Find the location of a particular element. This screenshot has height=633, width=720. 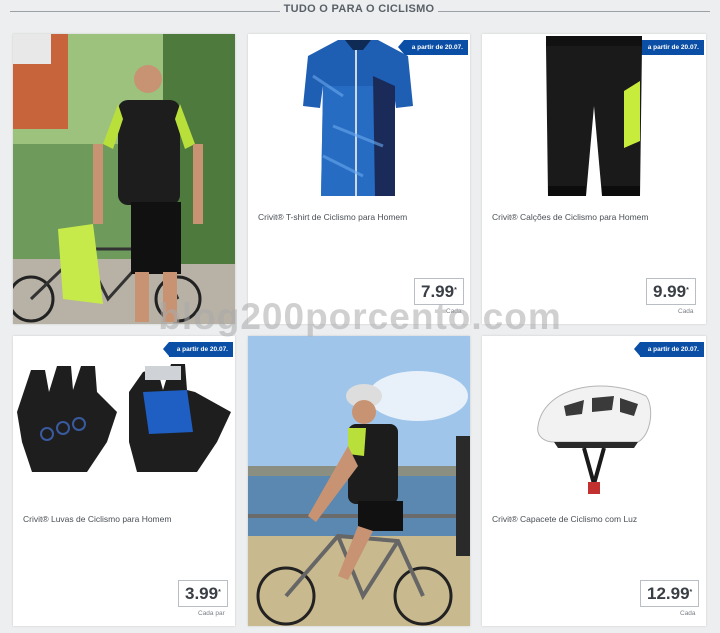

price-unit: Cada par is located at coordinates (211, 613).